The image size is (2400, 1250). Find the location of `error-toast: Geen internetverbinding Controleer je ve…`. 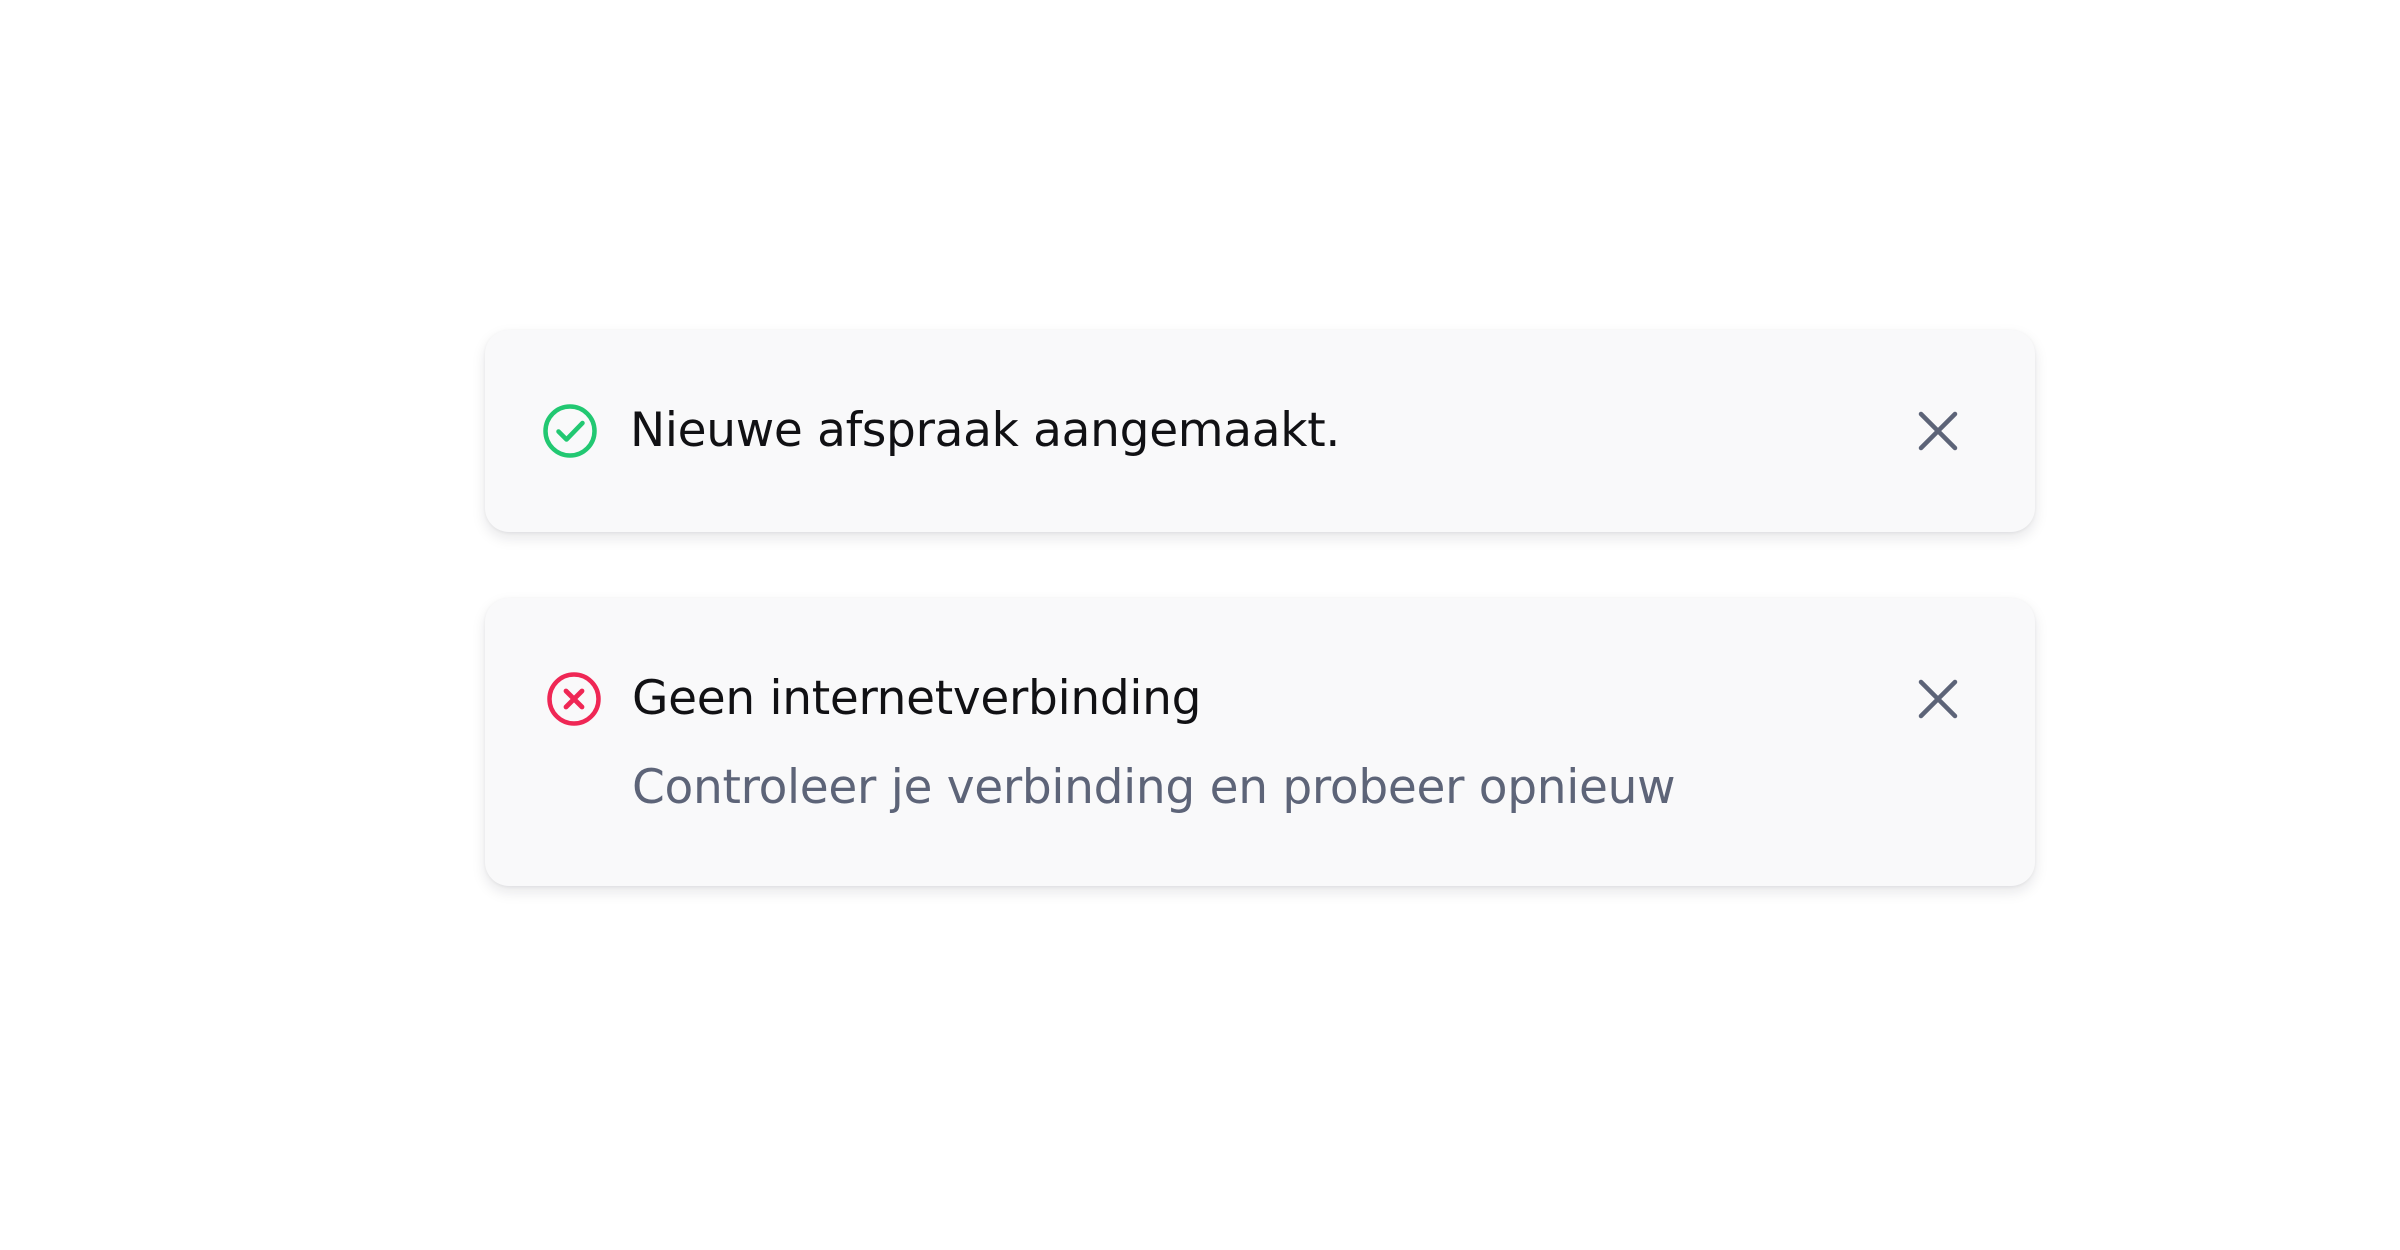

error-toast: Geen internetverbinding Controleer je ve… is located at coordinates (1260, 742).